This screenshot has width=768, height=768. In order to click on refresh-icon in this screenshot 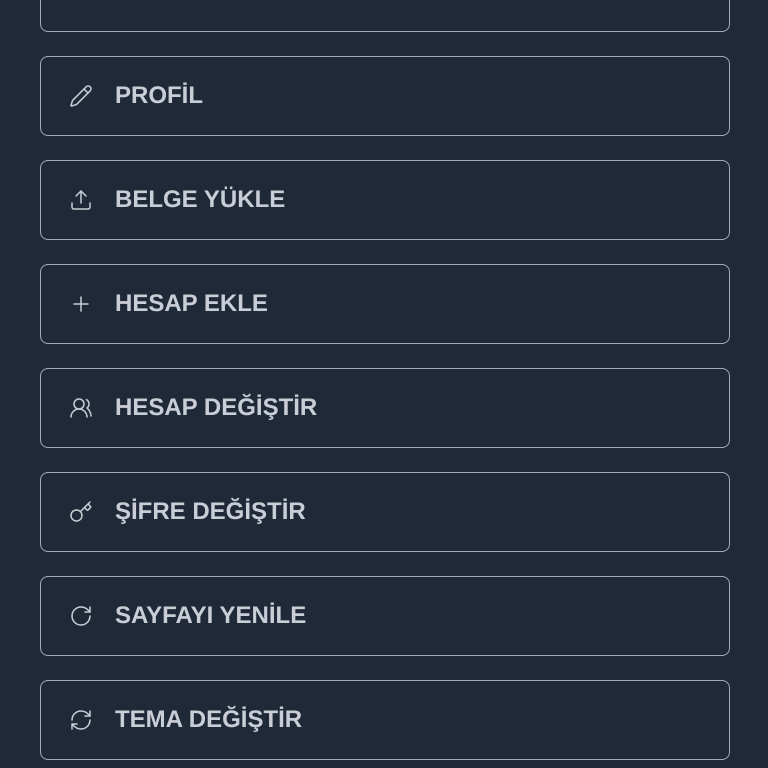, I will do `click(81, 720)`.